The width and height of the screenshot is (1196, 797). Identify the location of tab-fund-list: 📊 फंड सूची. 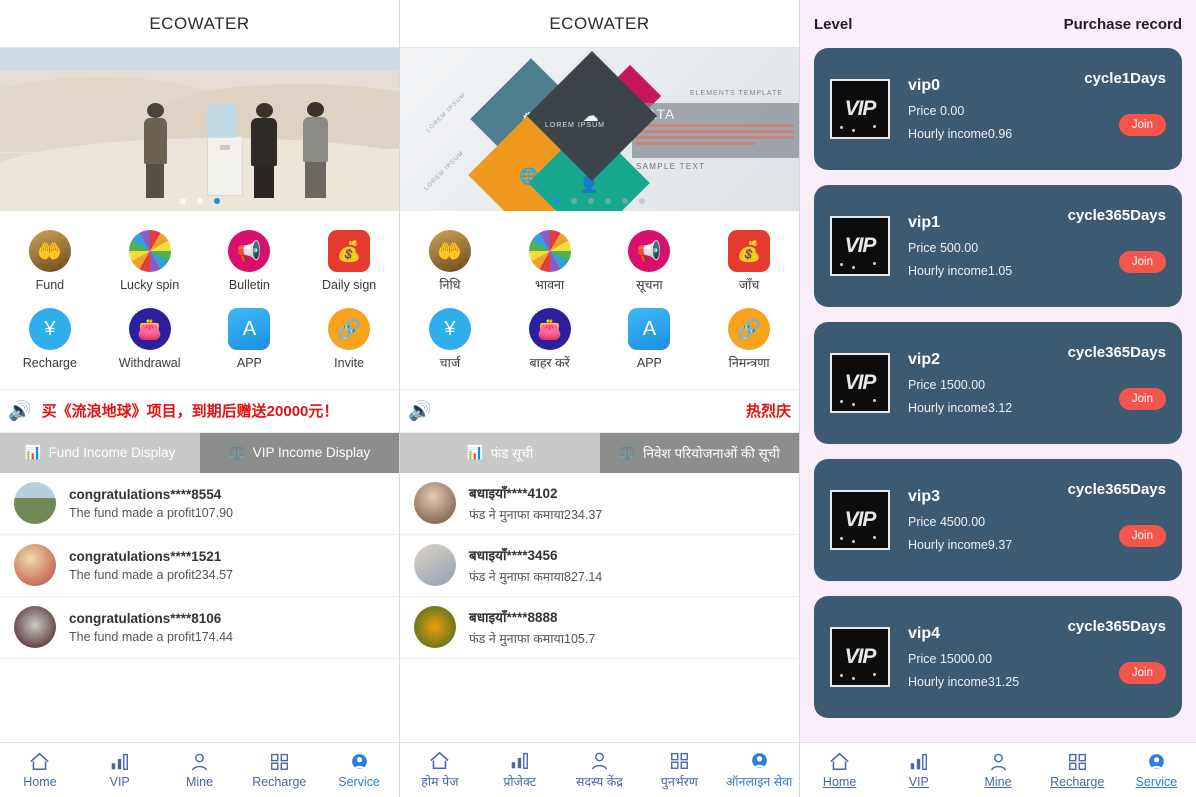
(500, 452).